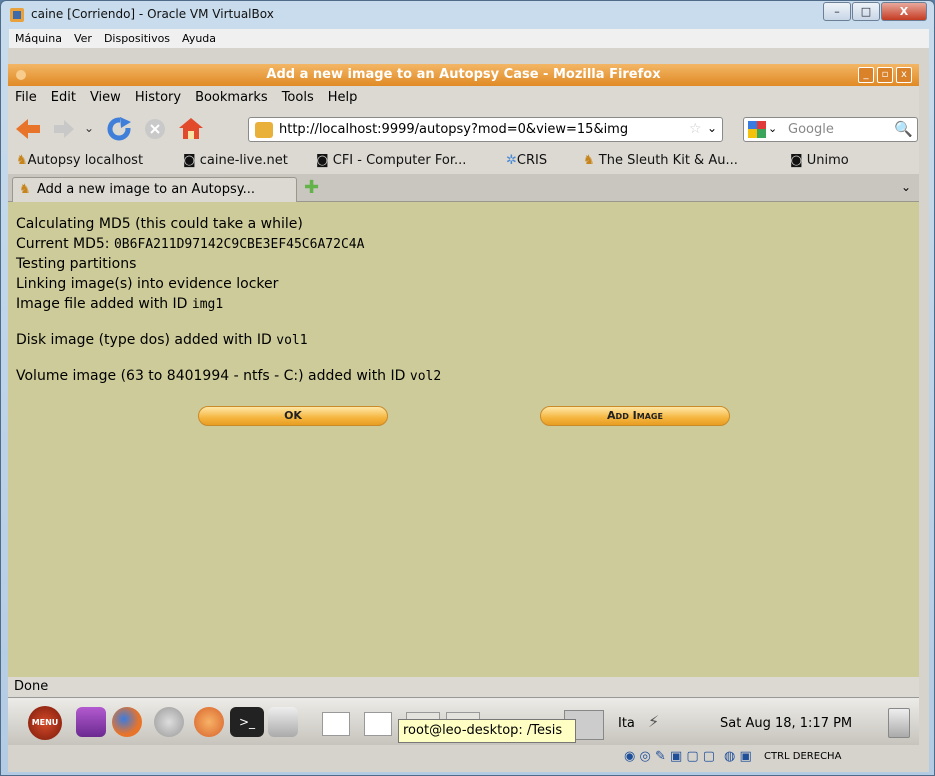 The height and width of the screenshot is (776, 935). Describe the element at coordinates (298, 95) in the screenshot. I see `menu-tools: Tools` at that location.